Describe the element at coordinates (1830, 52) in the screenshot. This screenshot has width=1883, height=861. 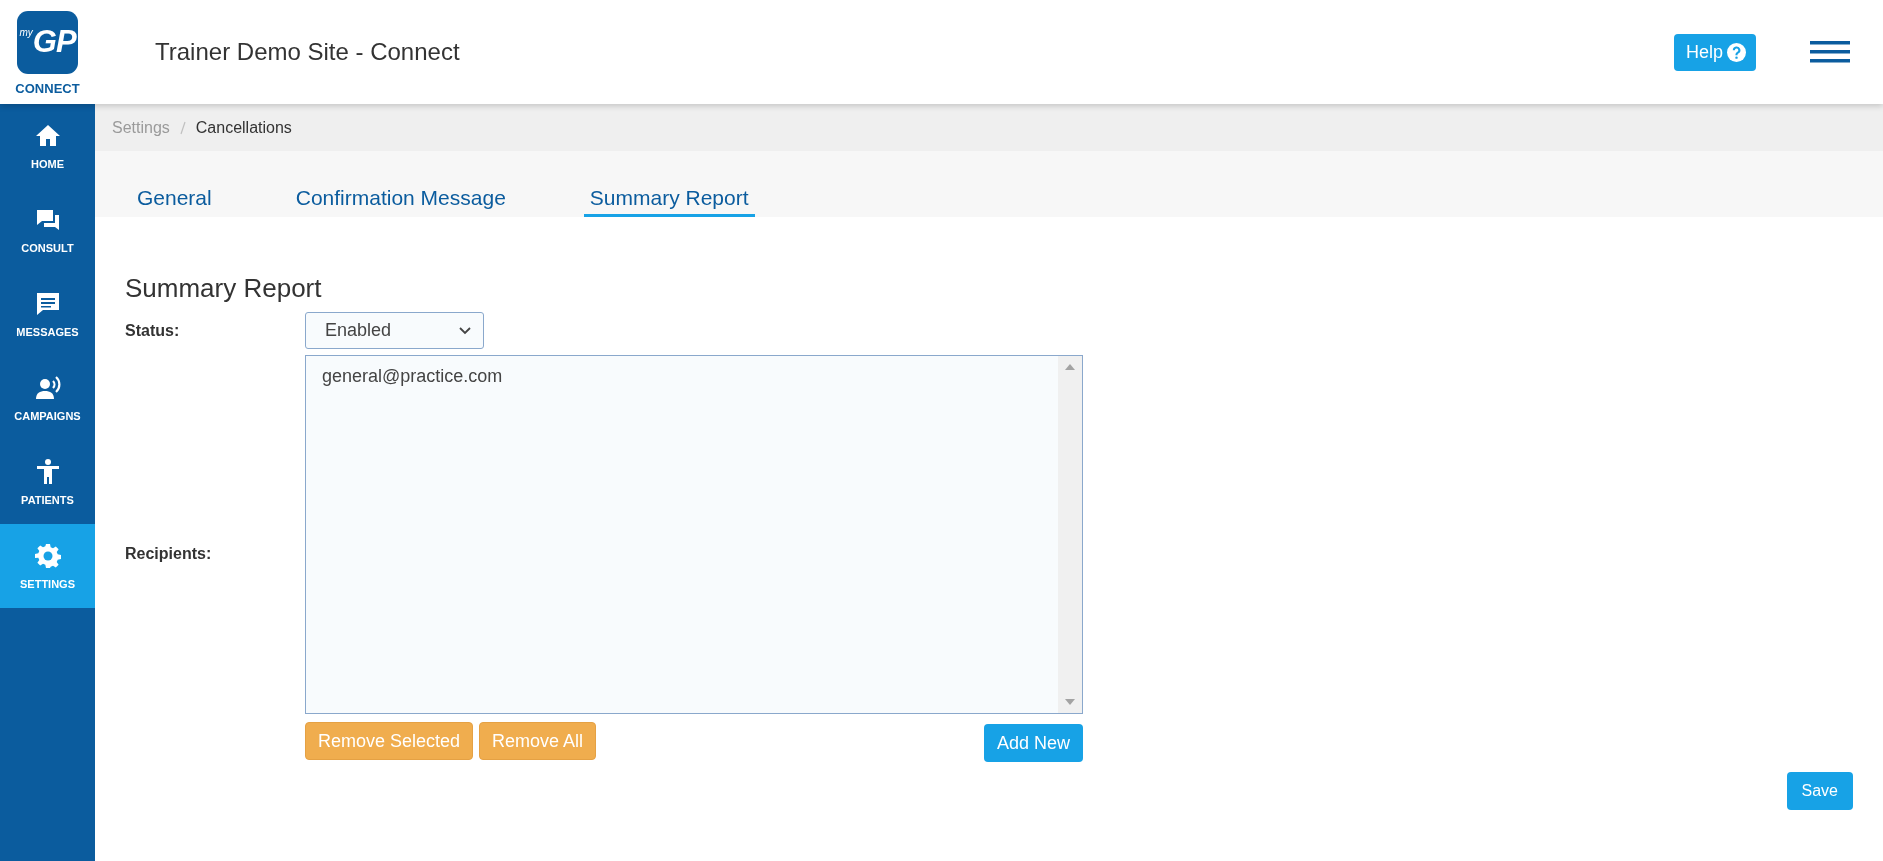
I see `menu-icon` at that location.